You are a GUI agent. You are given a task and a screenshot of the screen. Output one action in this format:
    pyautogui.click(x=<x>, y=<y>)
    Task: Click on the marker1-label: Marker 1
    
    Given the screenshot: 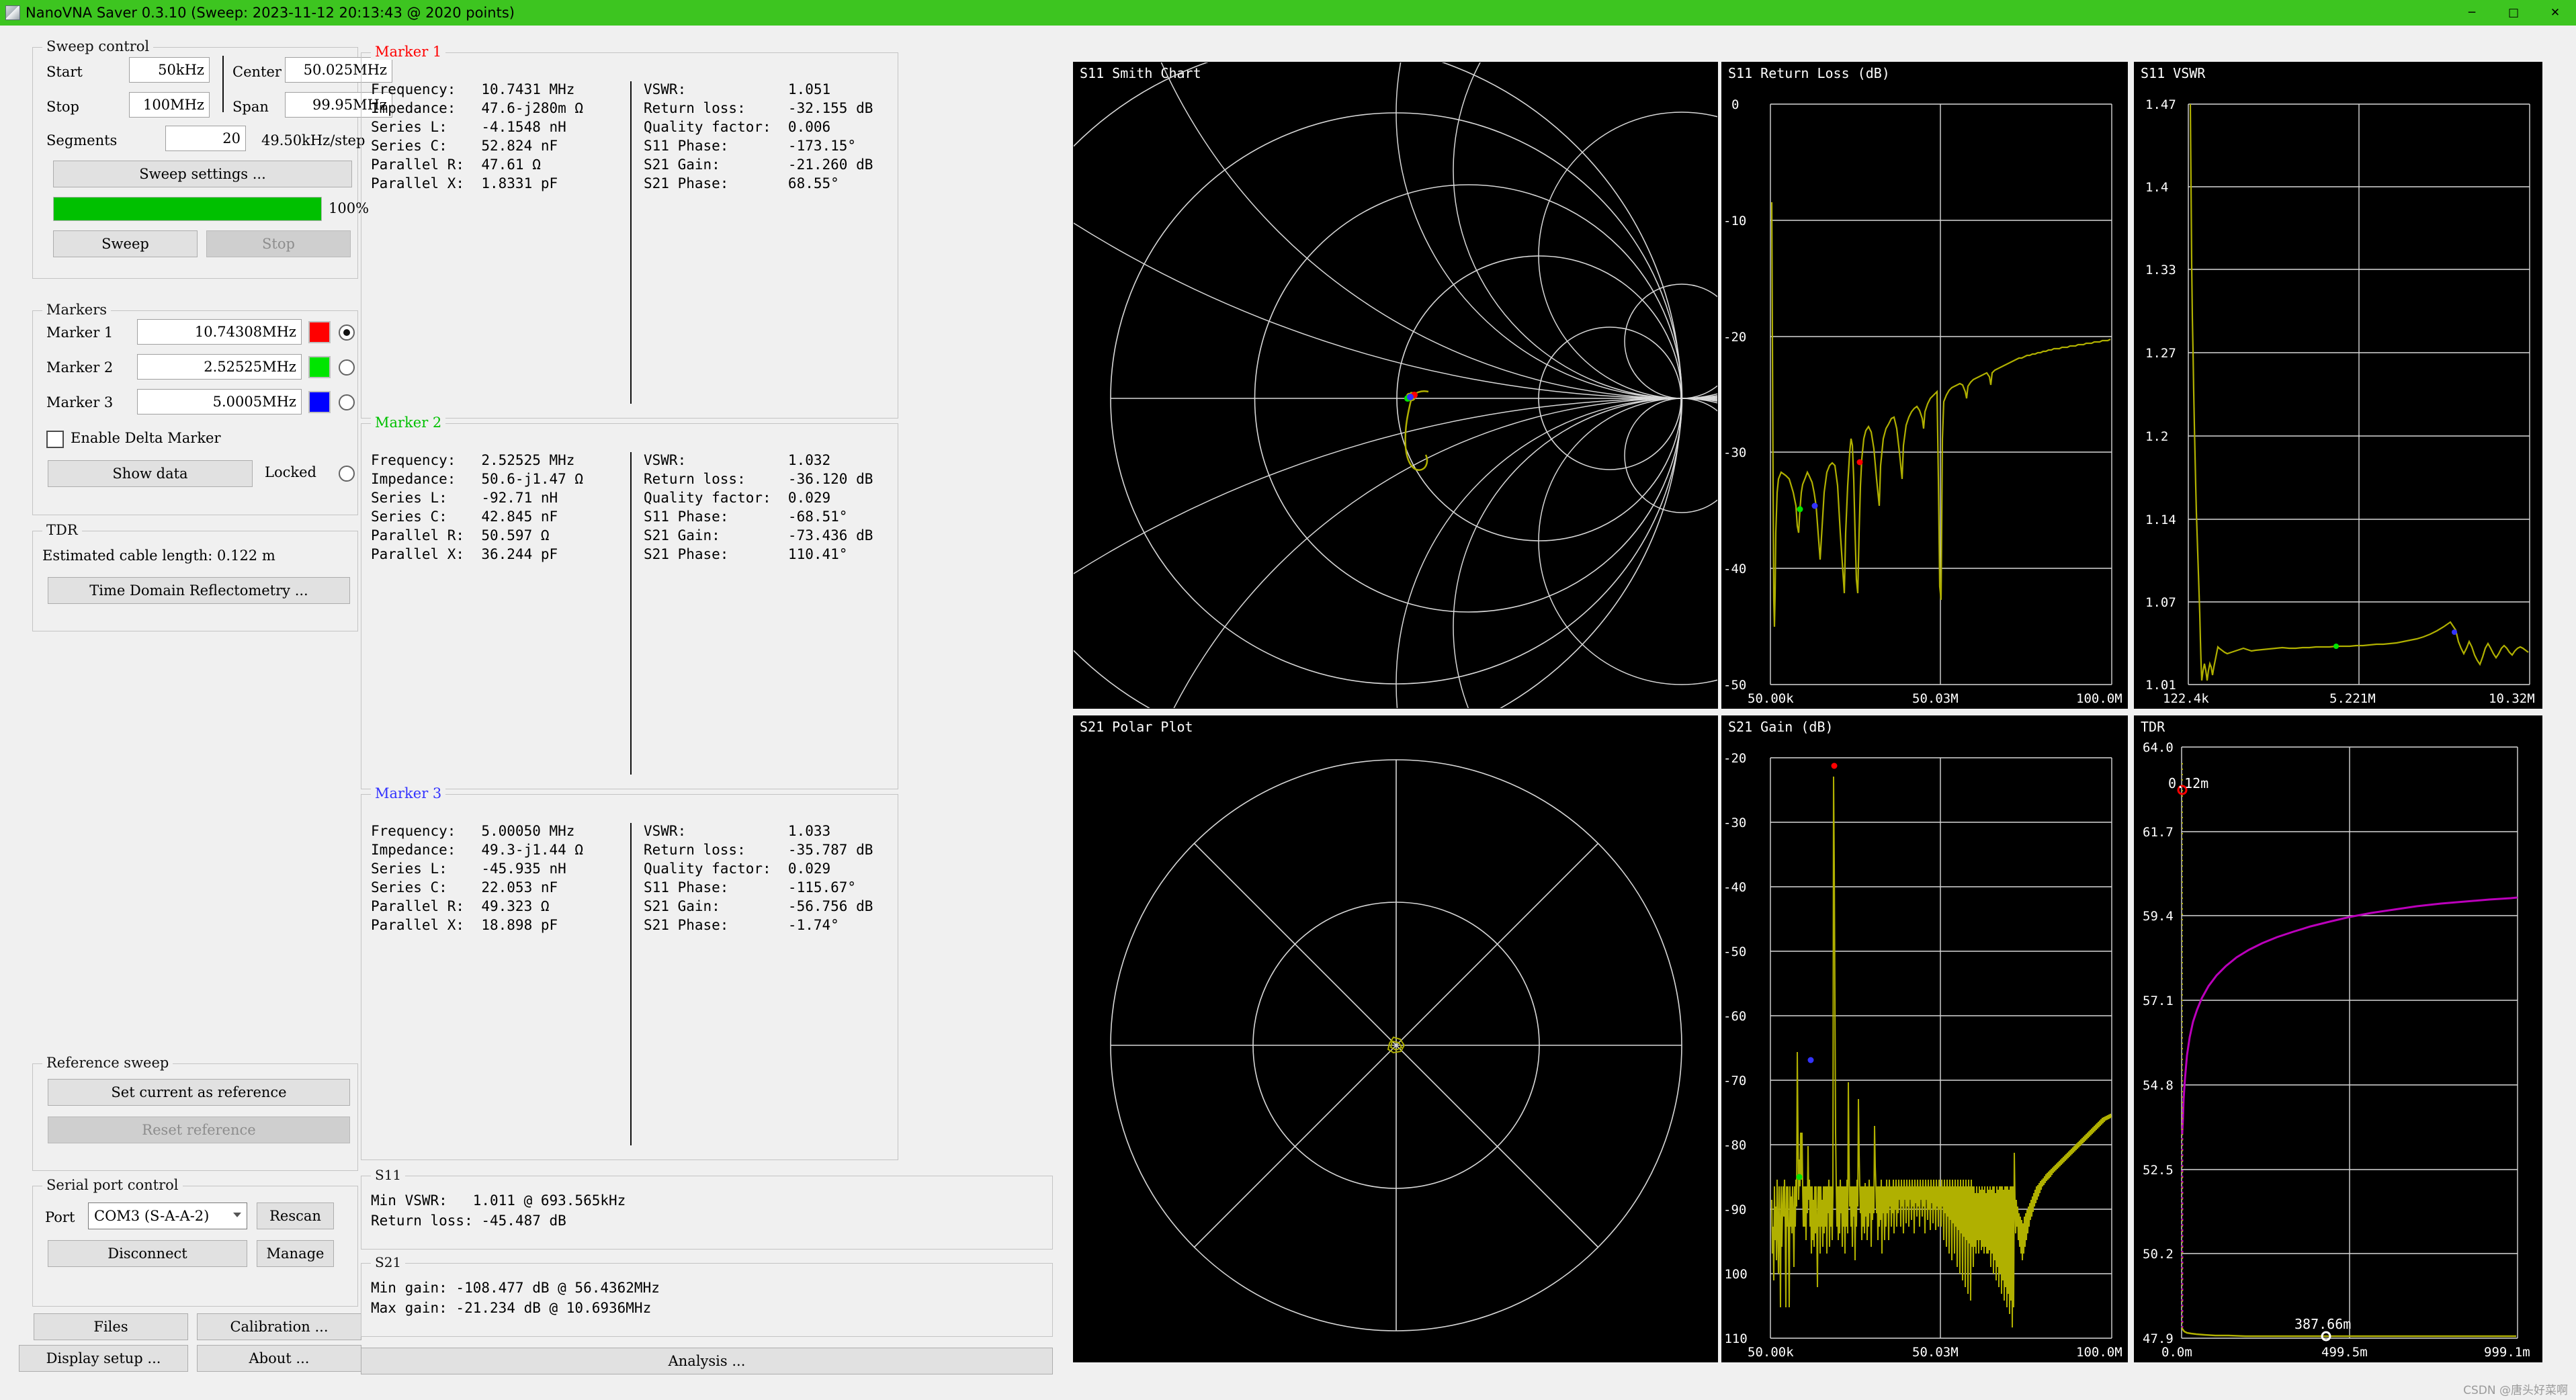 What is the action you would take?
    pyautogui.click(x=80, y=332)
    